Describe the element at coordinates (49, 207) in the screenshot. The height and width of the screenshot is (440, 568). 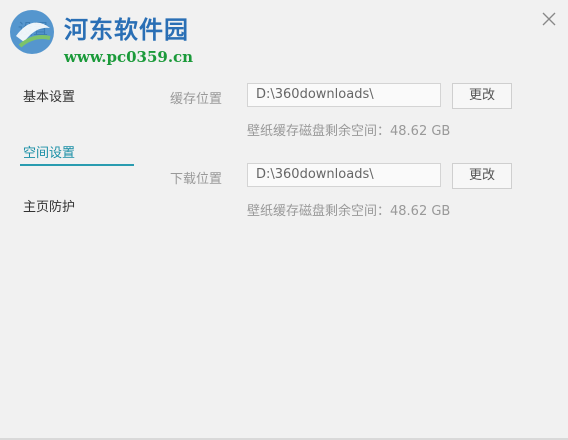
I see `sidebar-item-label: 主页防护` at that location.